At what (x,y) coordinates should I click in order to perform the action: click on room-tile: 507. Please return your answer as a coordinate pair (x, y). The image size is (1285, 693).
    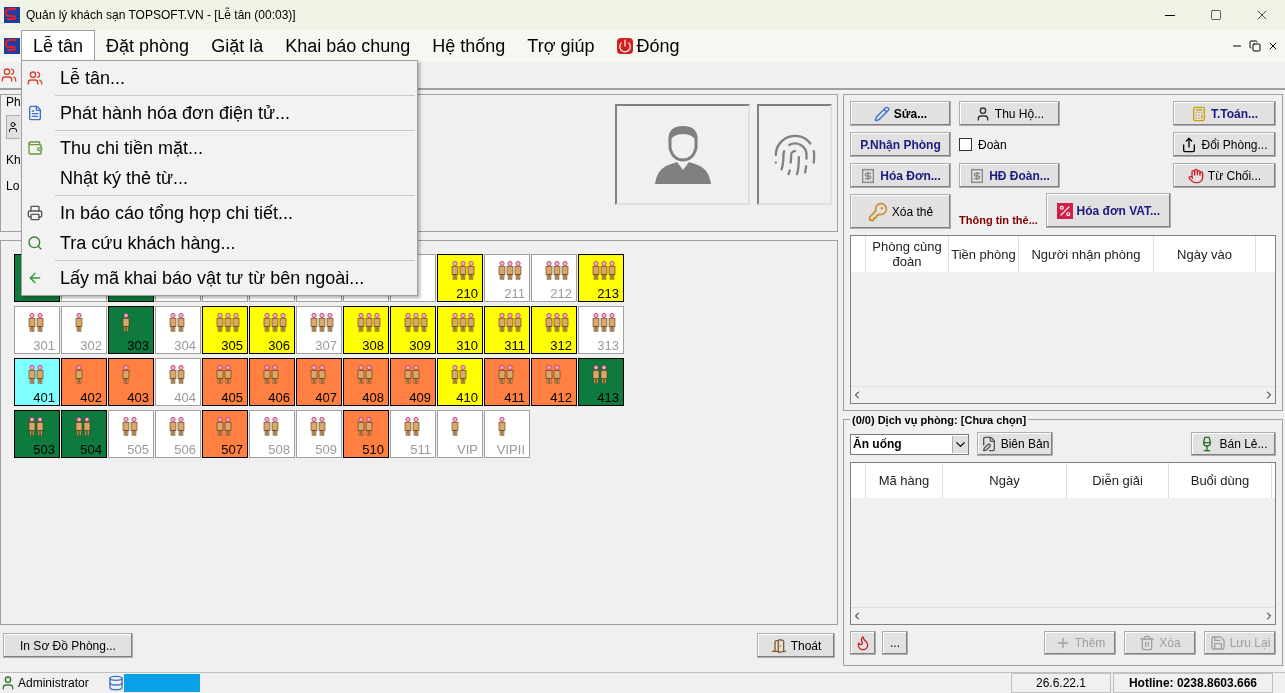
    Looking at the image, I should click on (225, 434).